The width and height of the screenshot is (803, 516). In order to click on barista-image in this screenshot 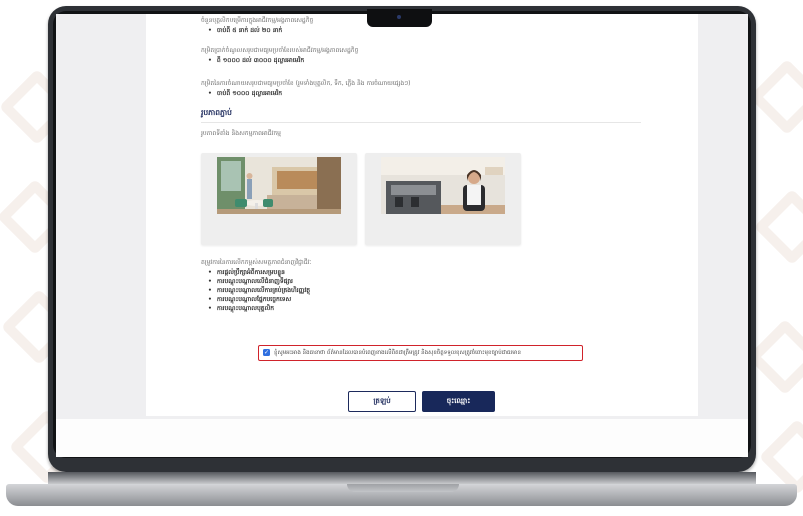, I will do `click(443, 185)`.